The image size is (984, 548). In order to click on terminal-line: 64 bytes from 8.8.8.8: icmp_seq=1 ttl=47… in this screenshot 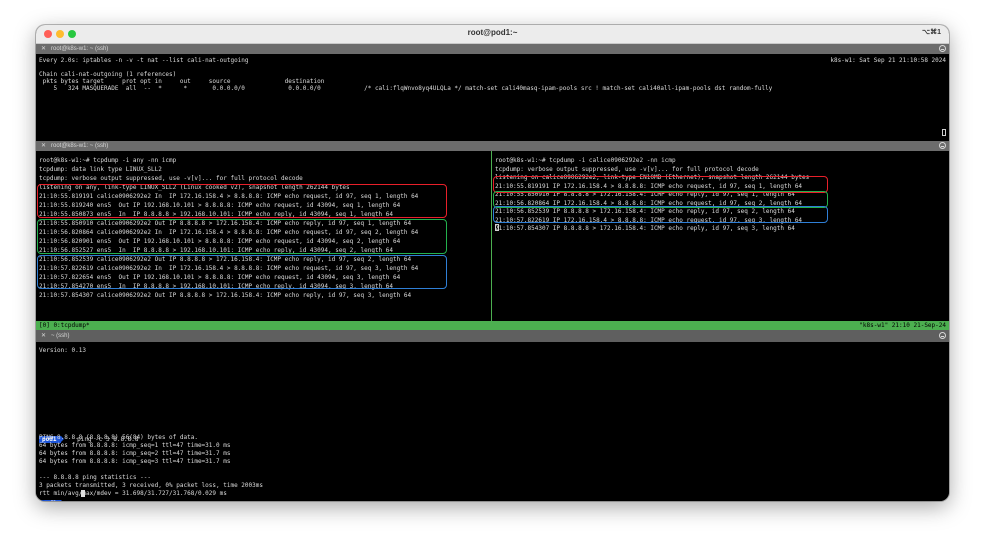, I will do `click(135, 445)`.